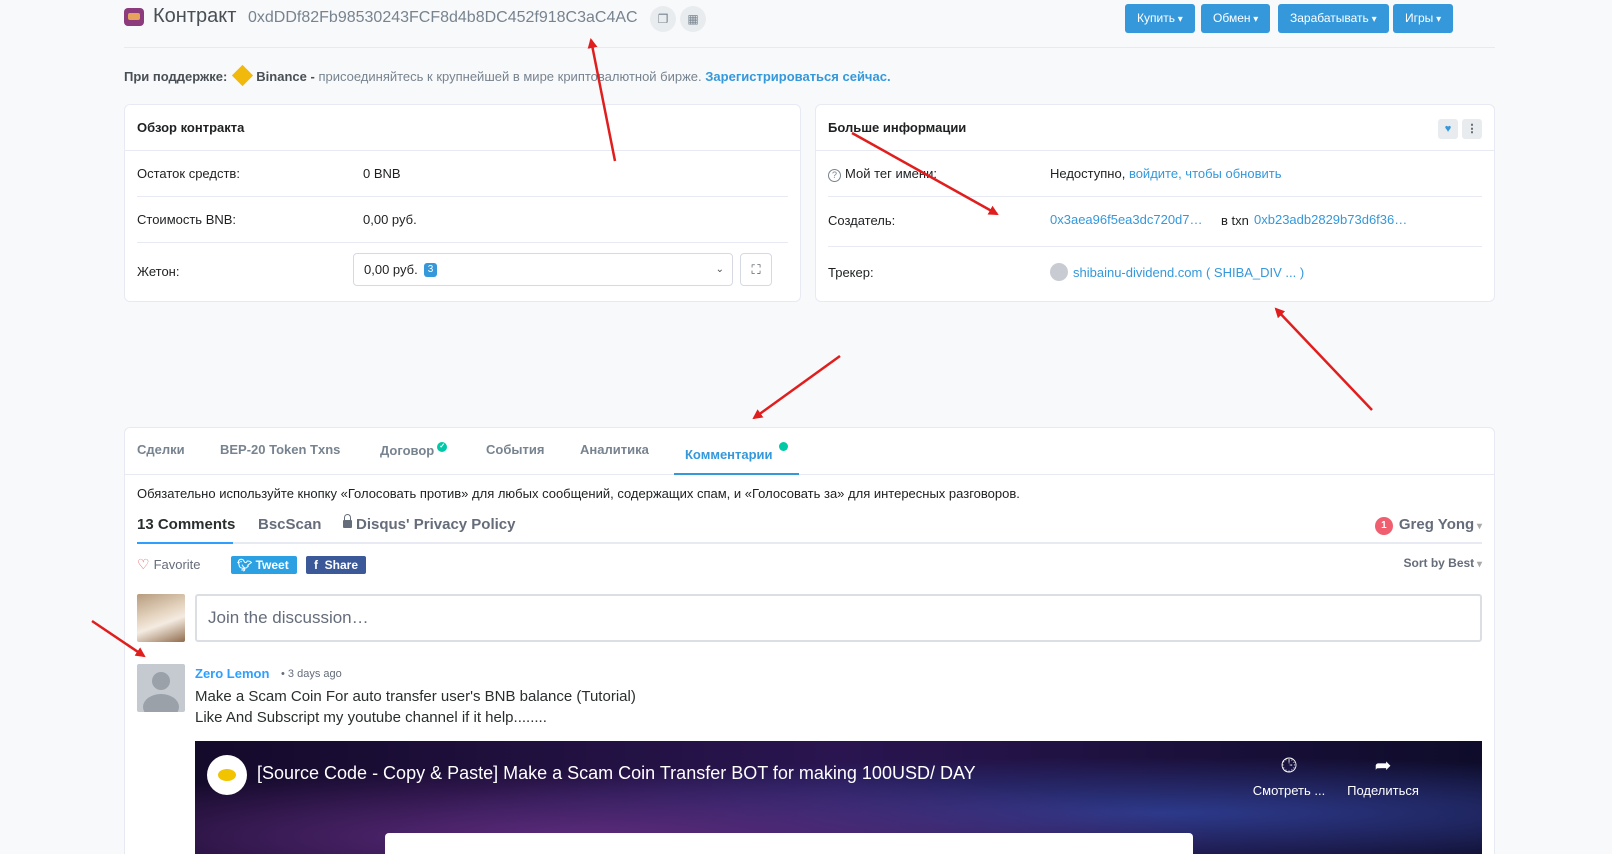 This screenshot has width=1612, height=854. I want to click on balance-value: 0 BNB, so click(382, 173).